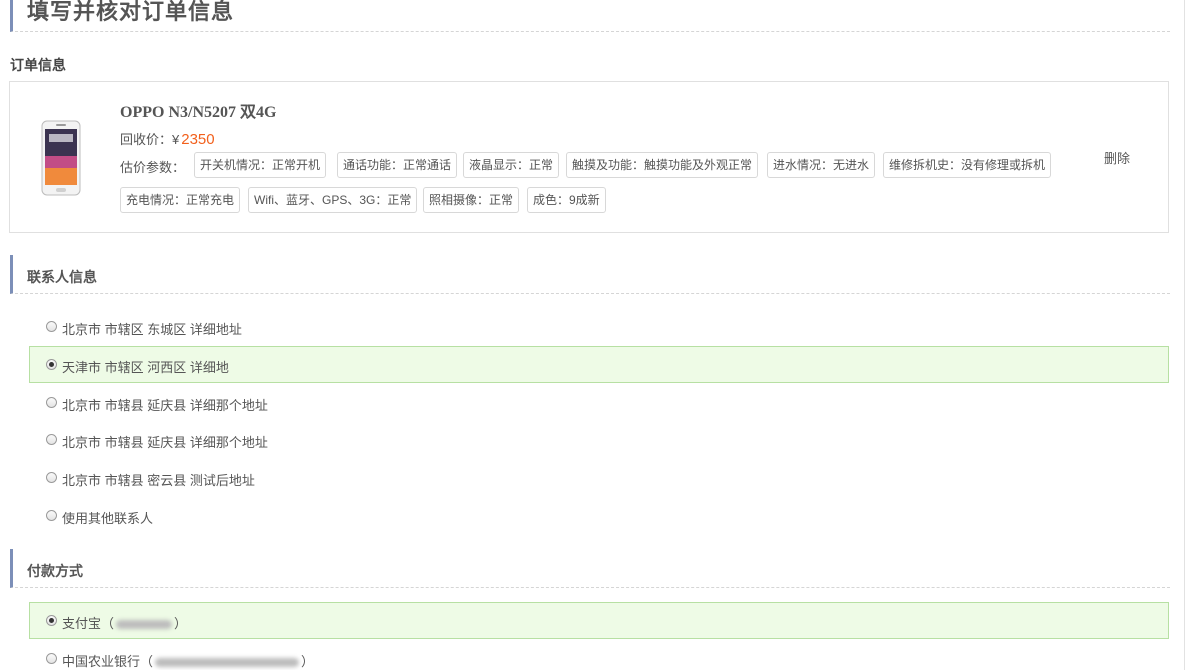 The height and width of the screenshot is (670, 1189). Describe the element at coordinates (198, 112) in the screenshot. I see `product-name: OPPO N3/N5207 双4G` at that location.